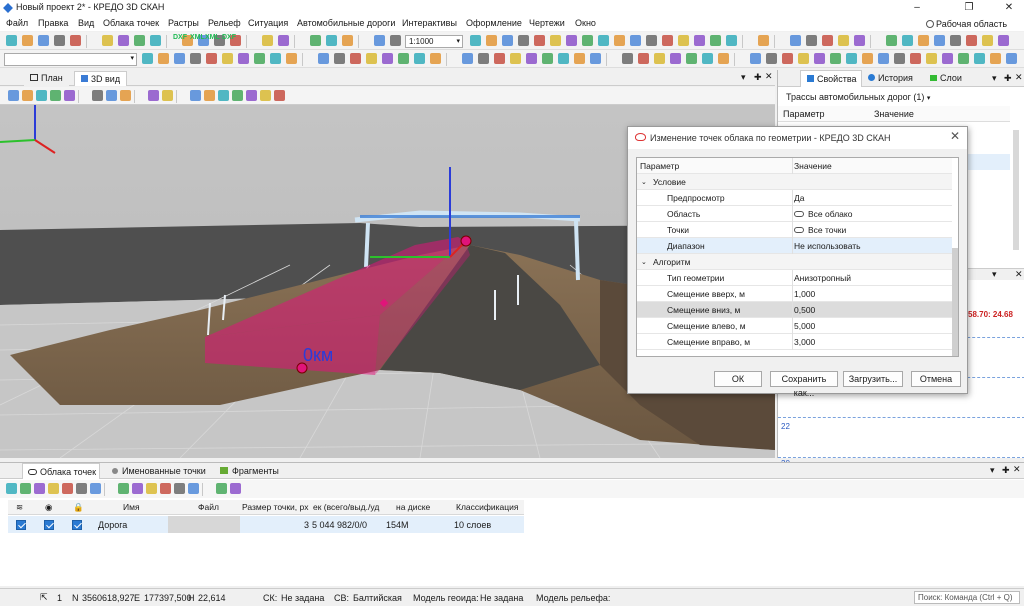 Image resolution: width=1024 pixels, height=606 pixels. I want to click on active-checkbox, so click(21, 525).